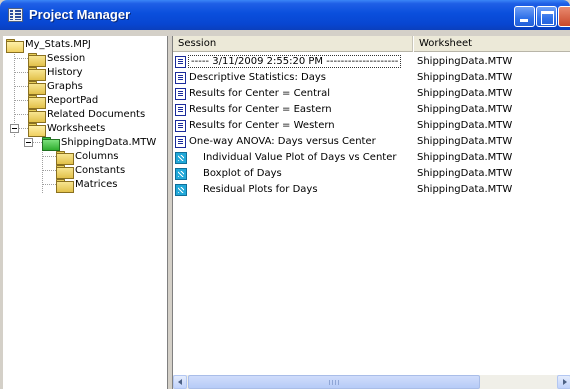 The height and width of the screenshot is (389, 570). I want to click on tree-item-label: History, so click(65, 72).